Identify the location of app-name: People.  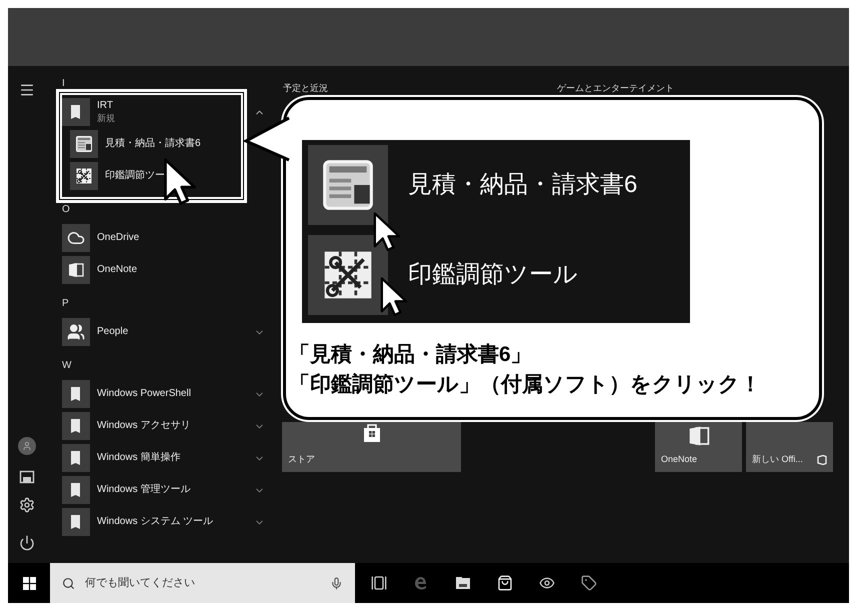
(113, 332).